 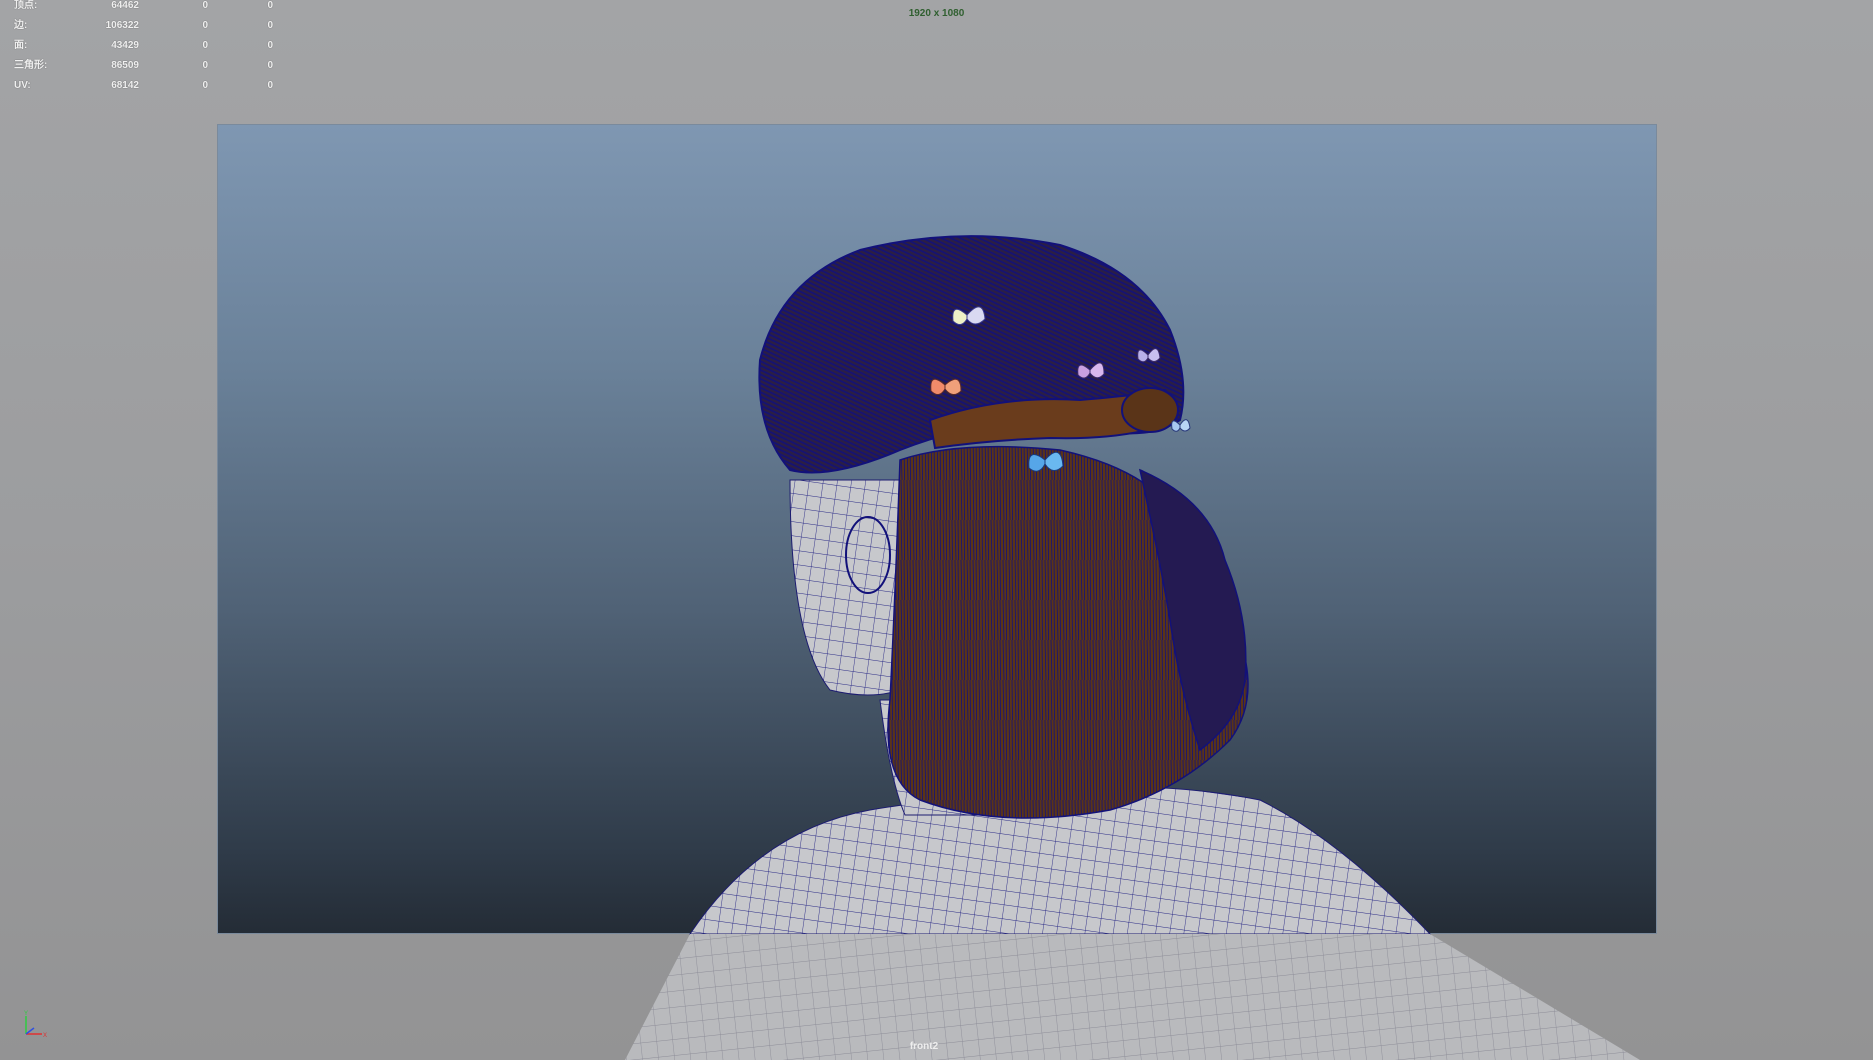 I want to click on axis-gizmo-icon: Y X, so click(x=35, y=1025).